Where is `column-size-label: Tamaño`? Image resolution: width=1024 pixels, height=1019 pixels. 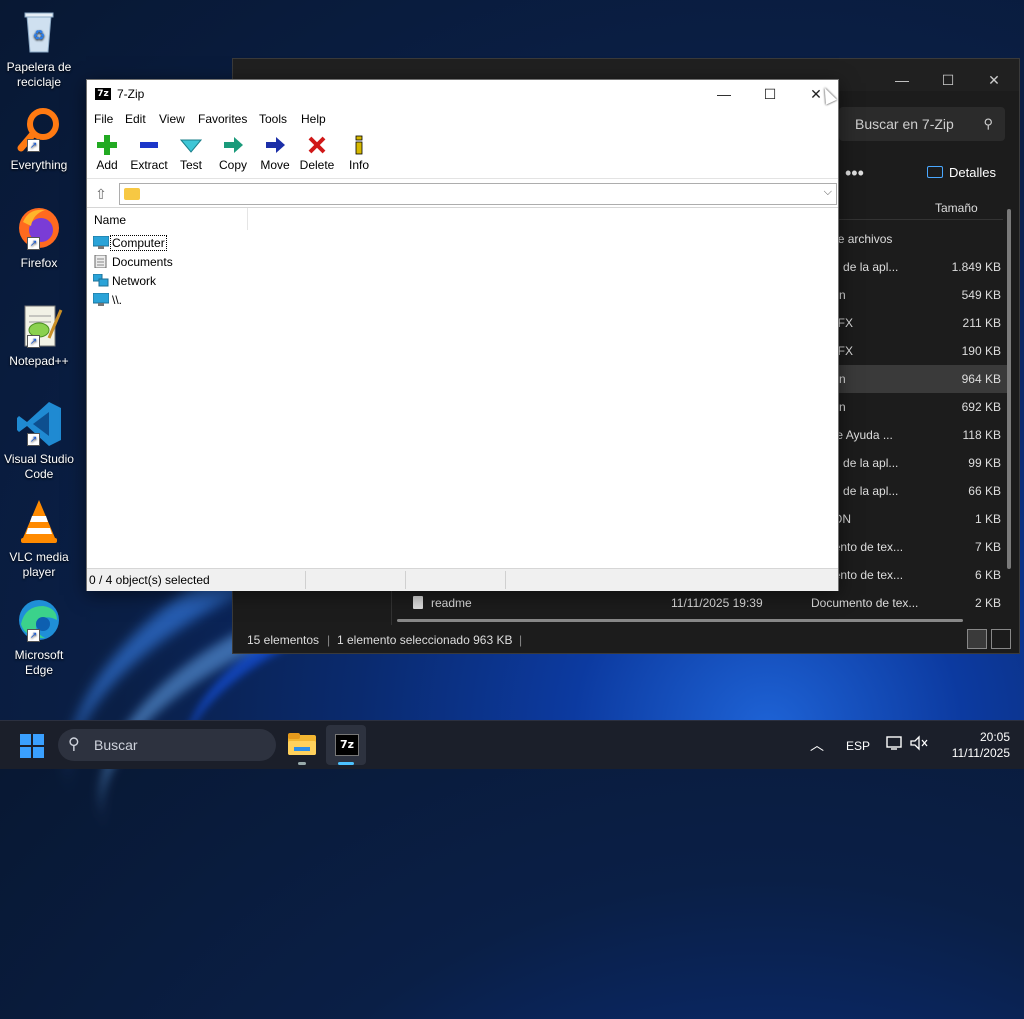 column-size-label: Tamaño is located at coordinates (956, 208).